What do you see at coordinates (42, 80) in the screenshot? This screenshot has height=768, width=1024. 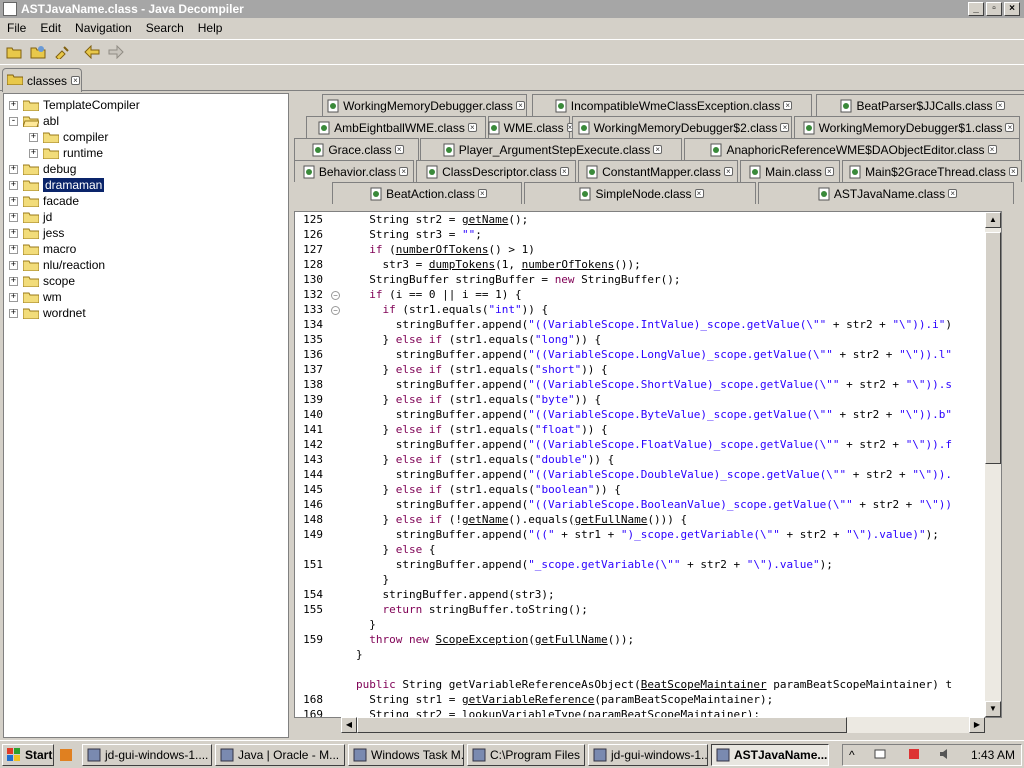 I see `tab-classes: classes ×` at bounding box center [42, 80].